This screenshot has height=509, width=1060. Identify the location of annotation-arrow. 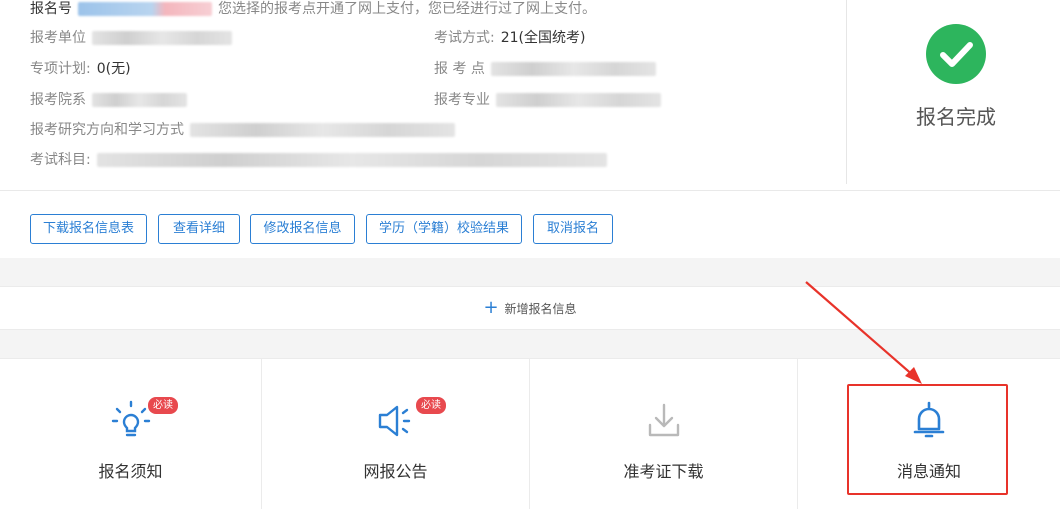
(863, 332).